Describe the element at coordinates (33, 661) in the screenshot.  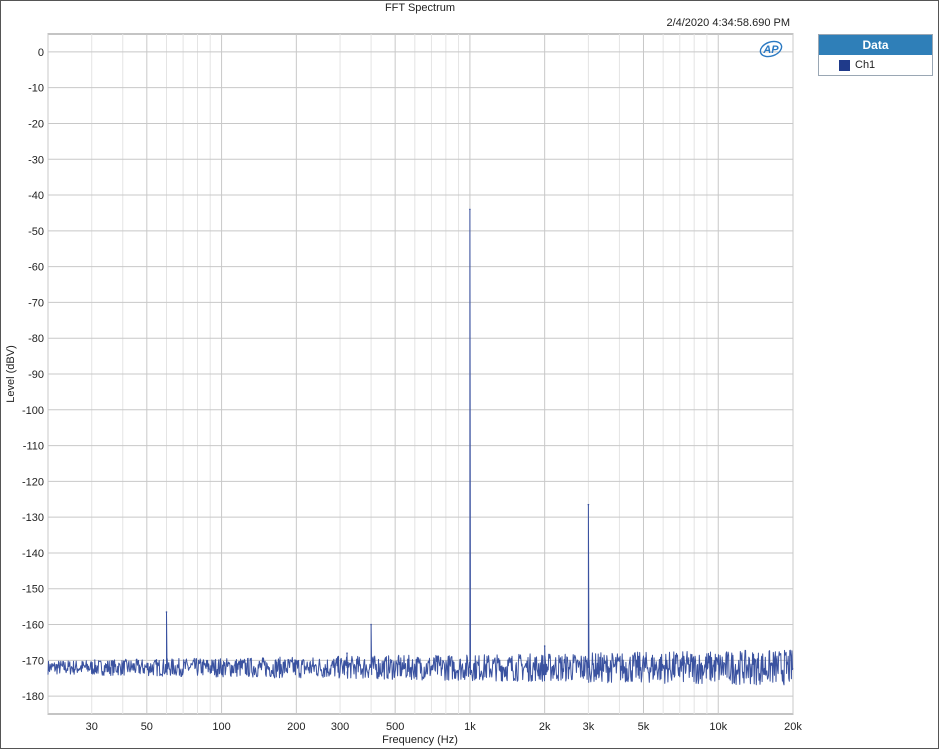
I see `y-tick-label: -170` at that location.